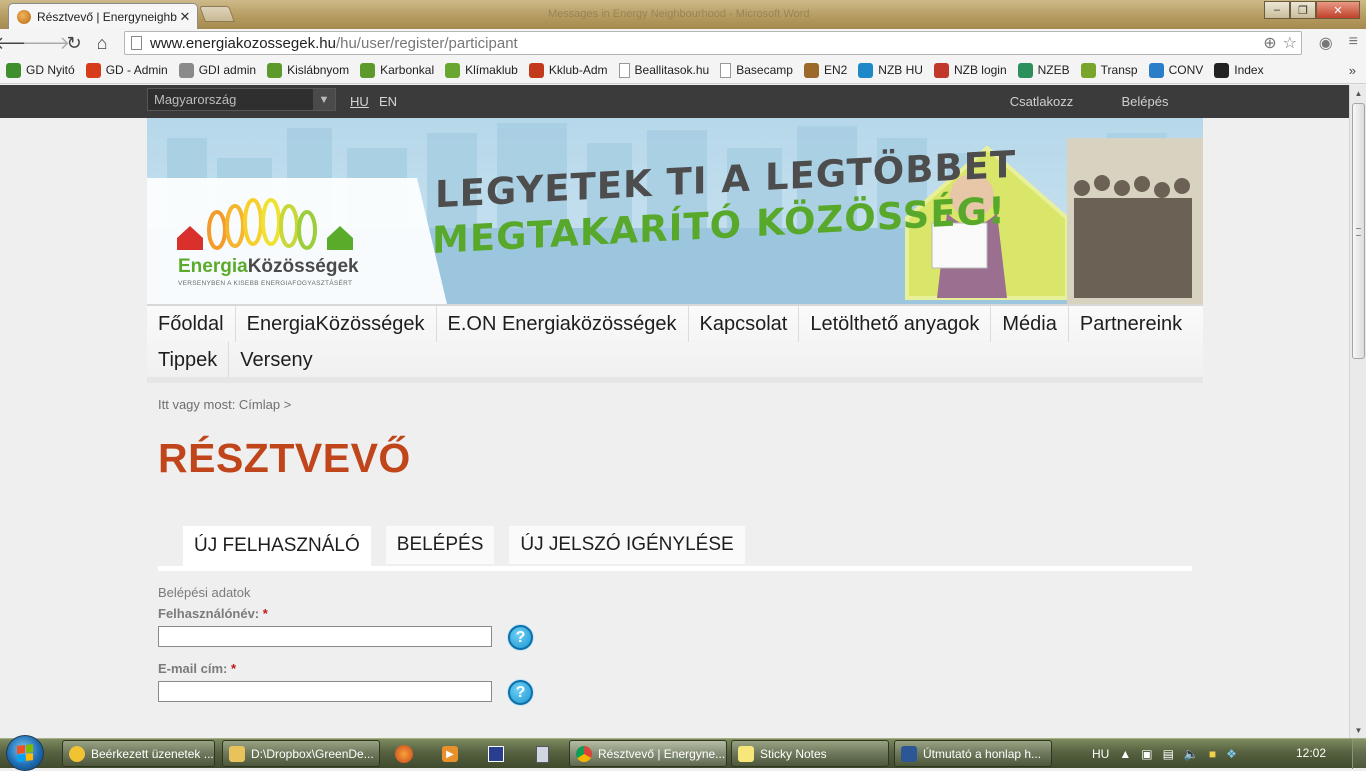 Image resolution: width=1366 pixels, height=771 pixels. I want to click on volume-icon: 🔈, so click(1191, 754).